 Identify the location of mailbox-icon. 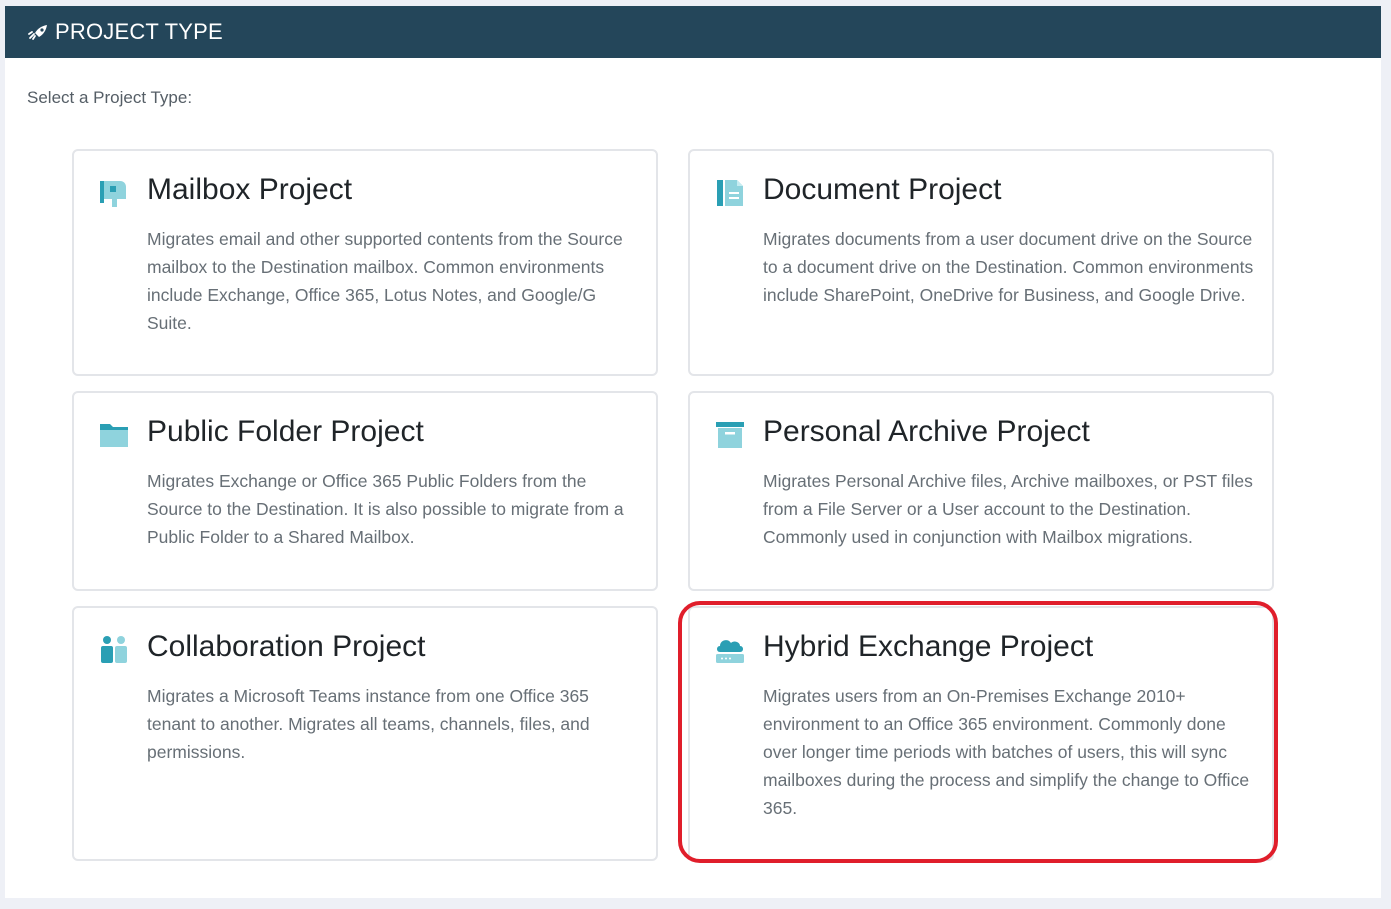
(114, 193).